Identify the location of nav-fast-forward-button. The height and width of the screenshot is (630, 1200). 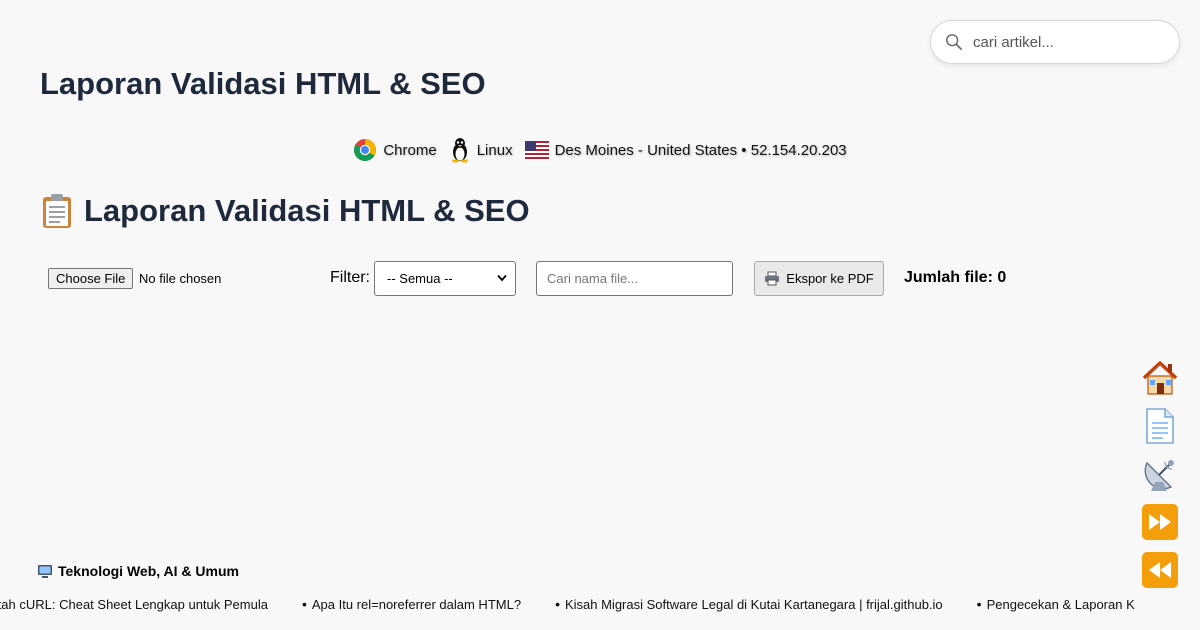
(1160, 522).